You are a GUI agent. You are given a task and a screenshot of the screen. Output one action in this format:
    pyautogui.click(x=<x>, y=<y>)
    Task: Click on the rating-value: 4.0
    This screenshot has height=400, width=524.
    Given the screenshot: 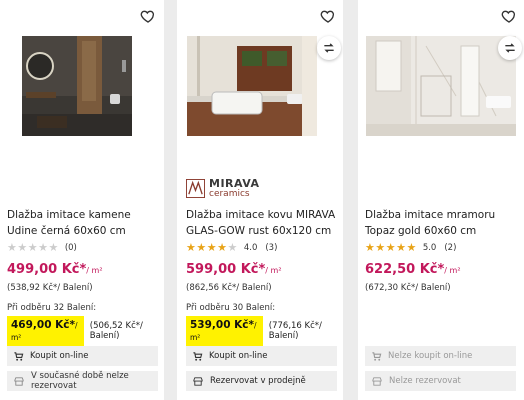 What is the action you would take?
    pyautogui.click(x=250, y=247)
    